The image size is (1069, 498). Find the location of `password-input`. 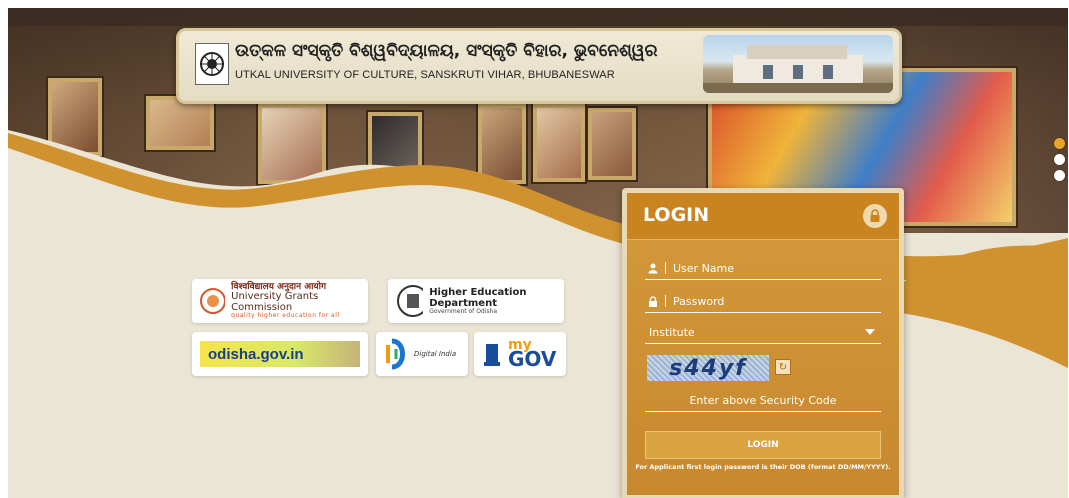

password-input is located at coordinates (768, 301).